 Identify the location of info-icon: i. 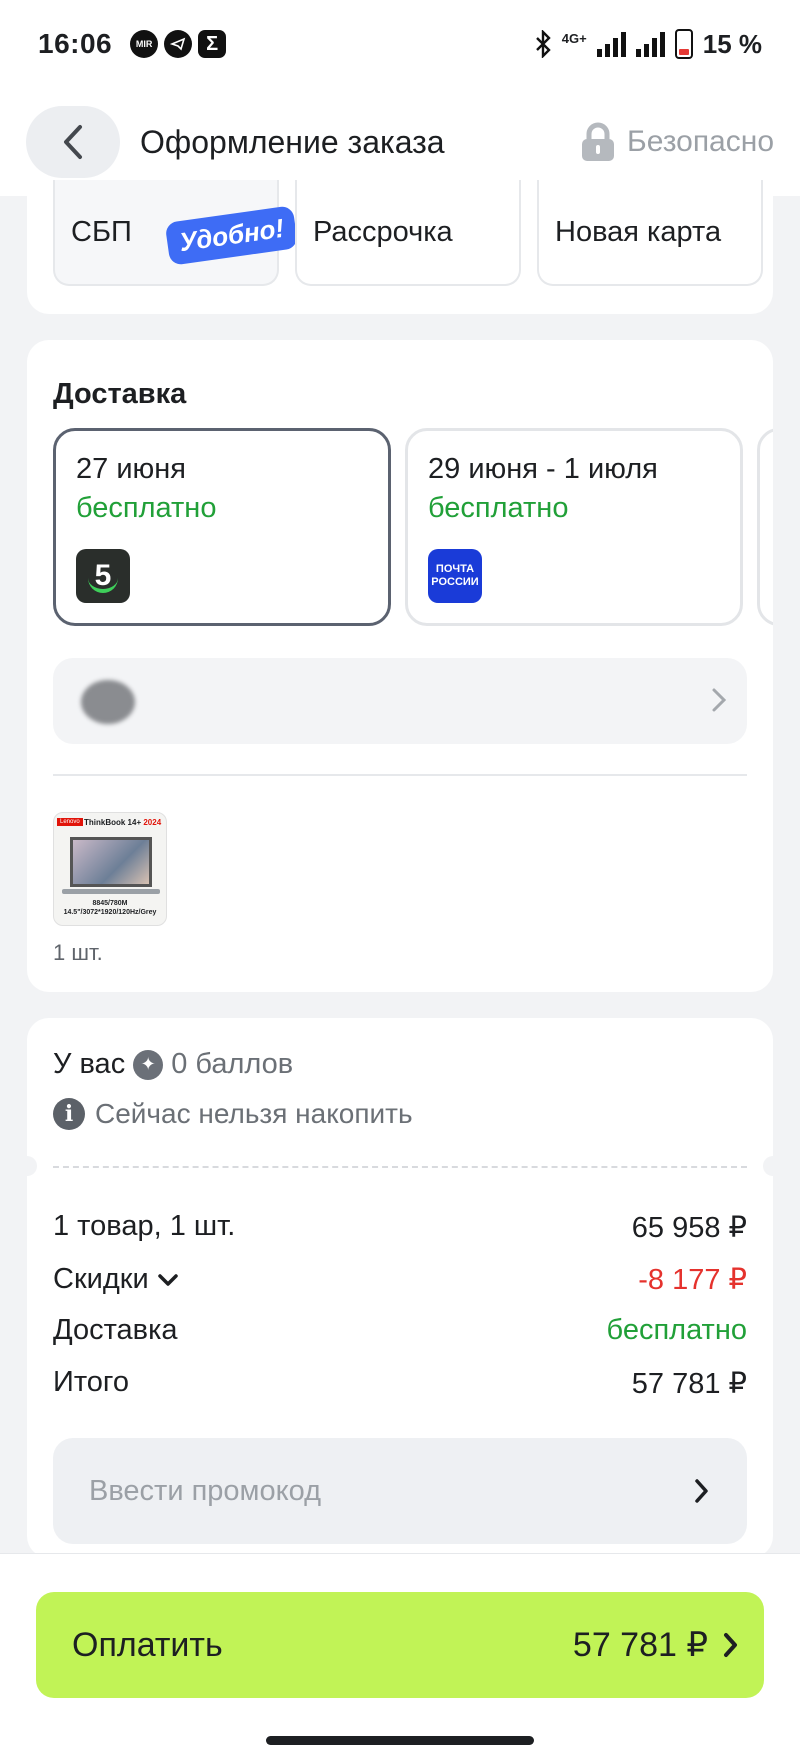
(69, 1114).